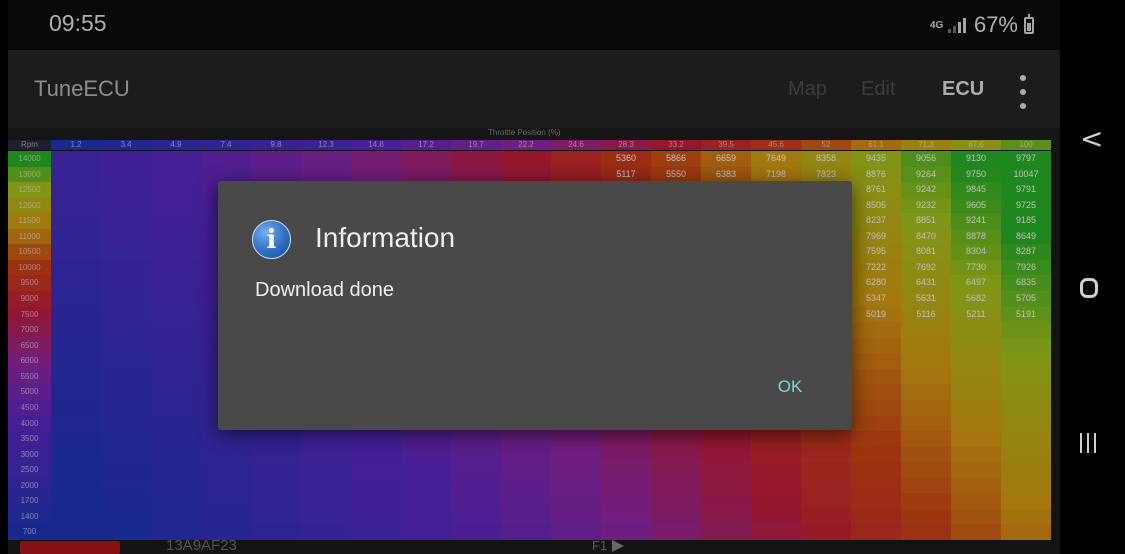 Image resolution: width=1125 pixels, height=554 pixels. I want to click on back-icon: <, so click(1091, 138).